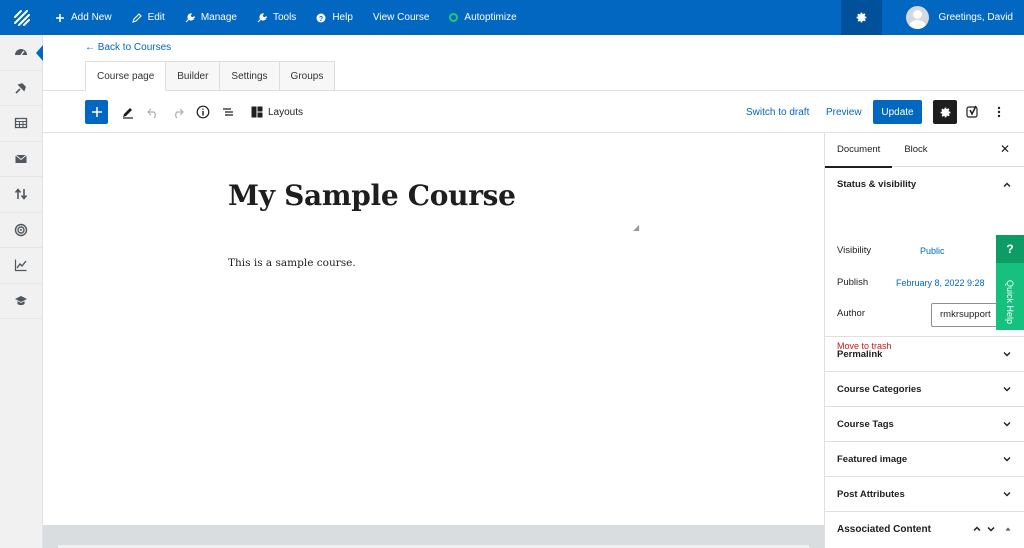 This screenshot has width=1024, height=548. I want to click on course-tabs: Course page Builder Settings Groups, so click(210, 76).